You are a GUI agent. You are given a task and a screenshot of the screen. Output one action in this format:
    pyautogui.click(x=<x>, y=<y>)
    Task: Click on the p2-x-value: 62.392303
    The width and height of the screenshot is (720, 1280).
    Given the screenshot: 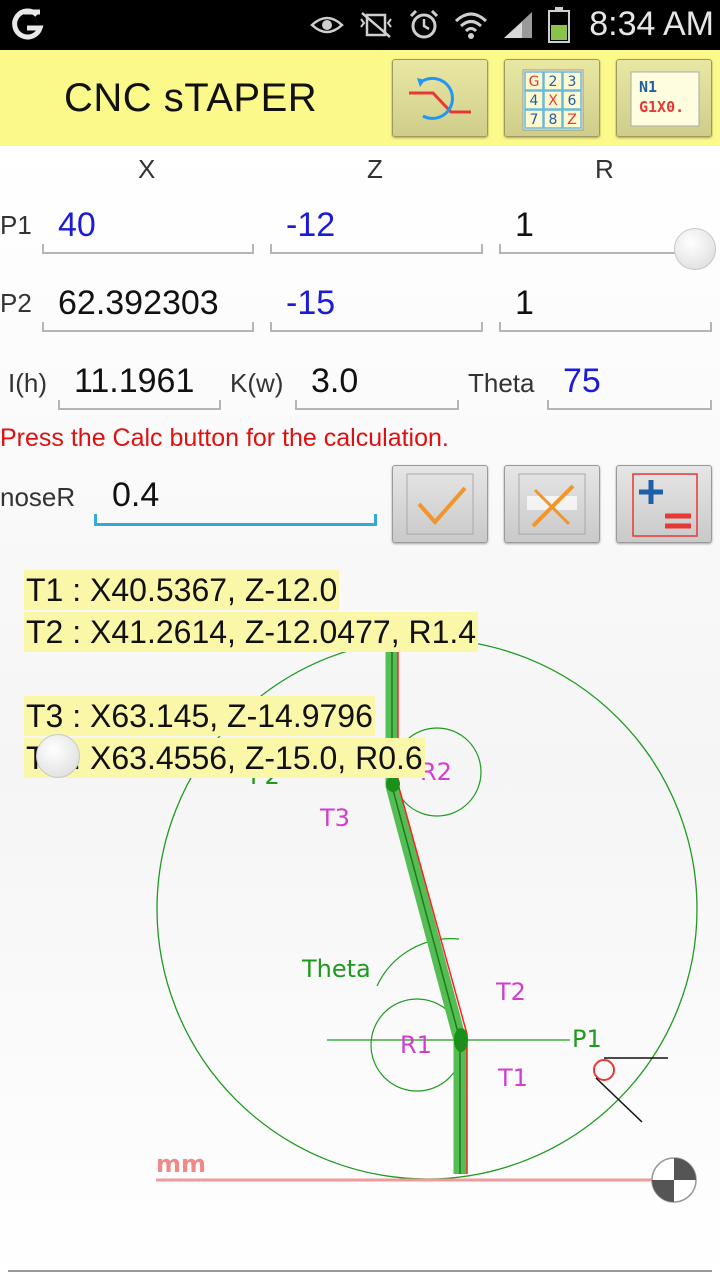 What is the action you would take?
    pyautogui.click(x=138, y=303)
    